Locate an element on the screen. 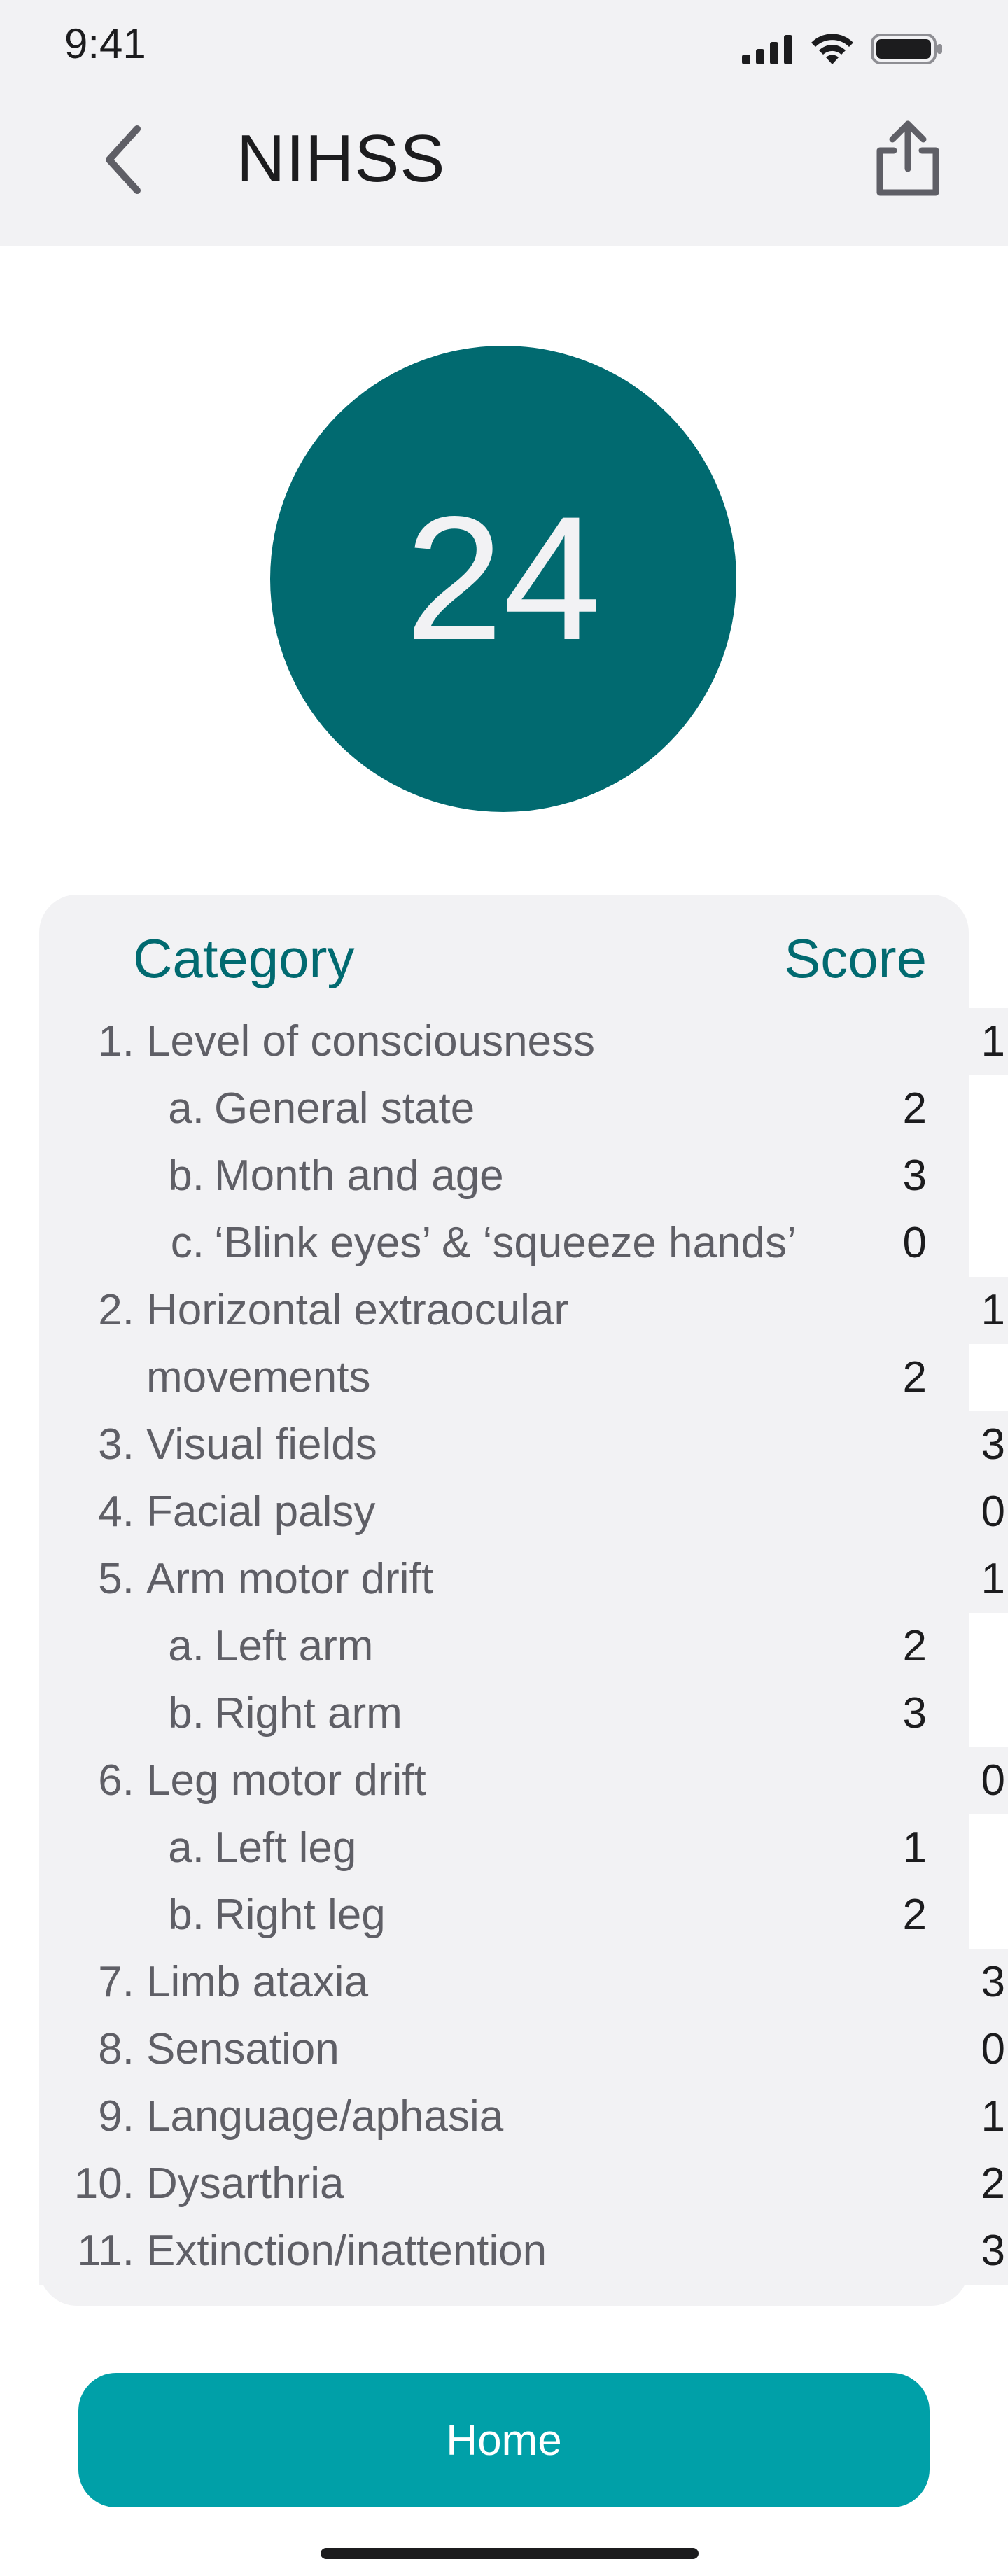  row-number: 8. is located at coordinates (116, 2049).